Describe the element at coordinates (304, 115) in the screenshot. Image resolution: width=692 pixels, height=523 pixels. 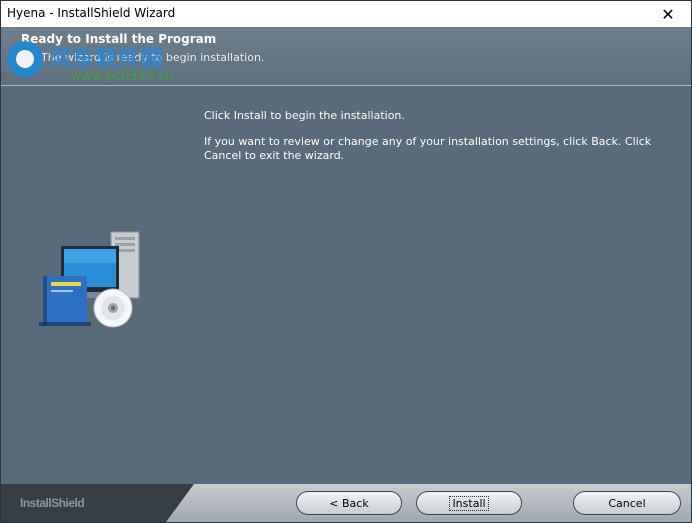
I see `instruction-text: Click Install to begin the installation.` at that location.